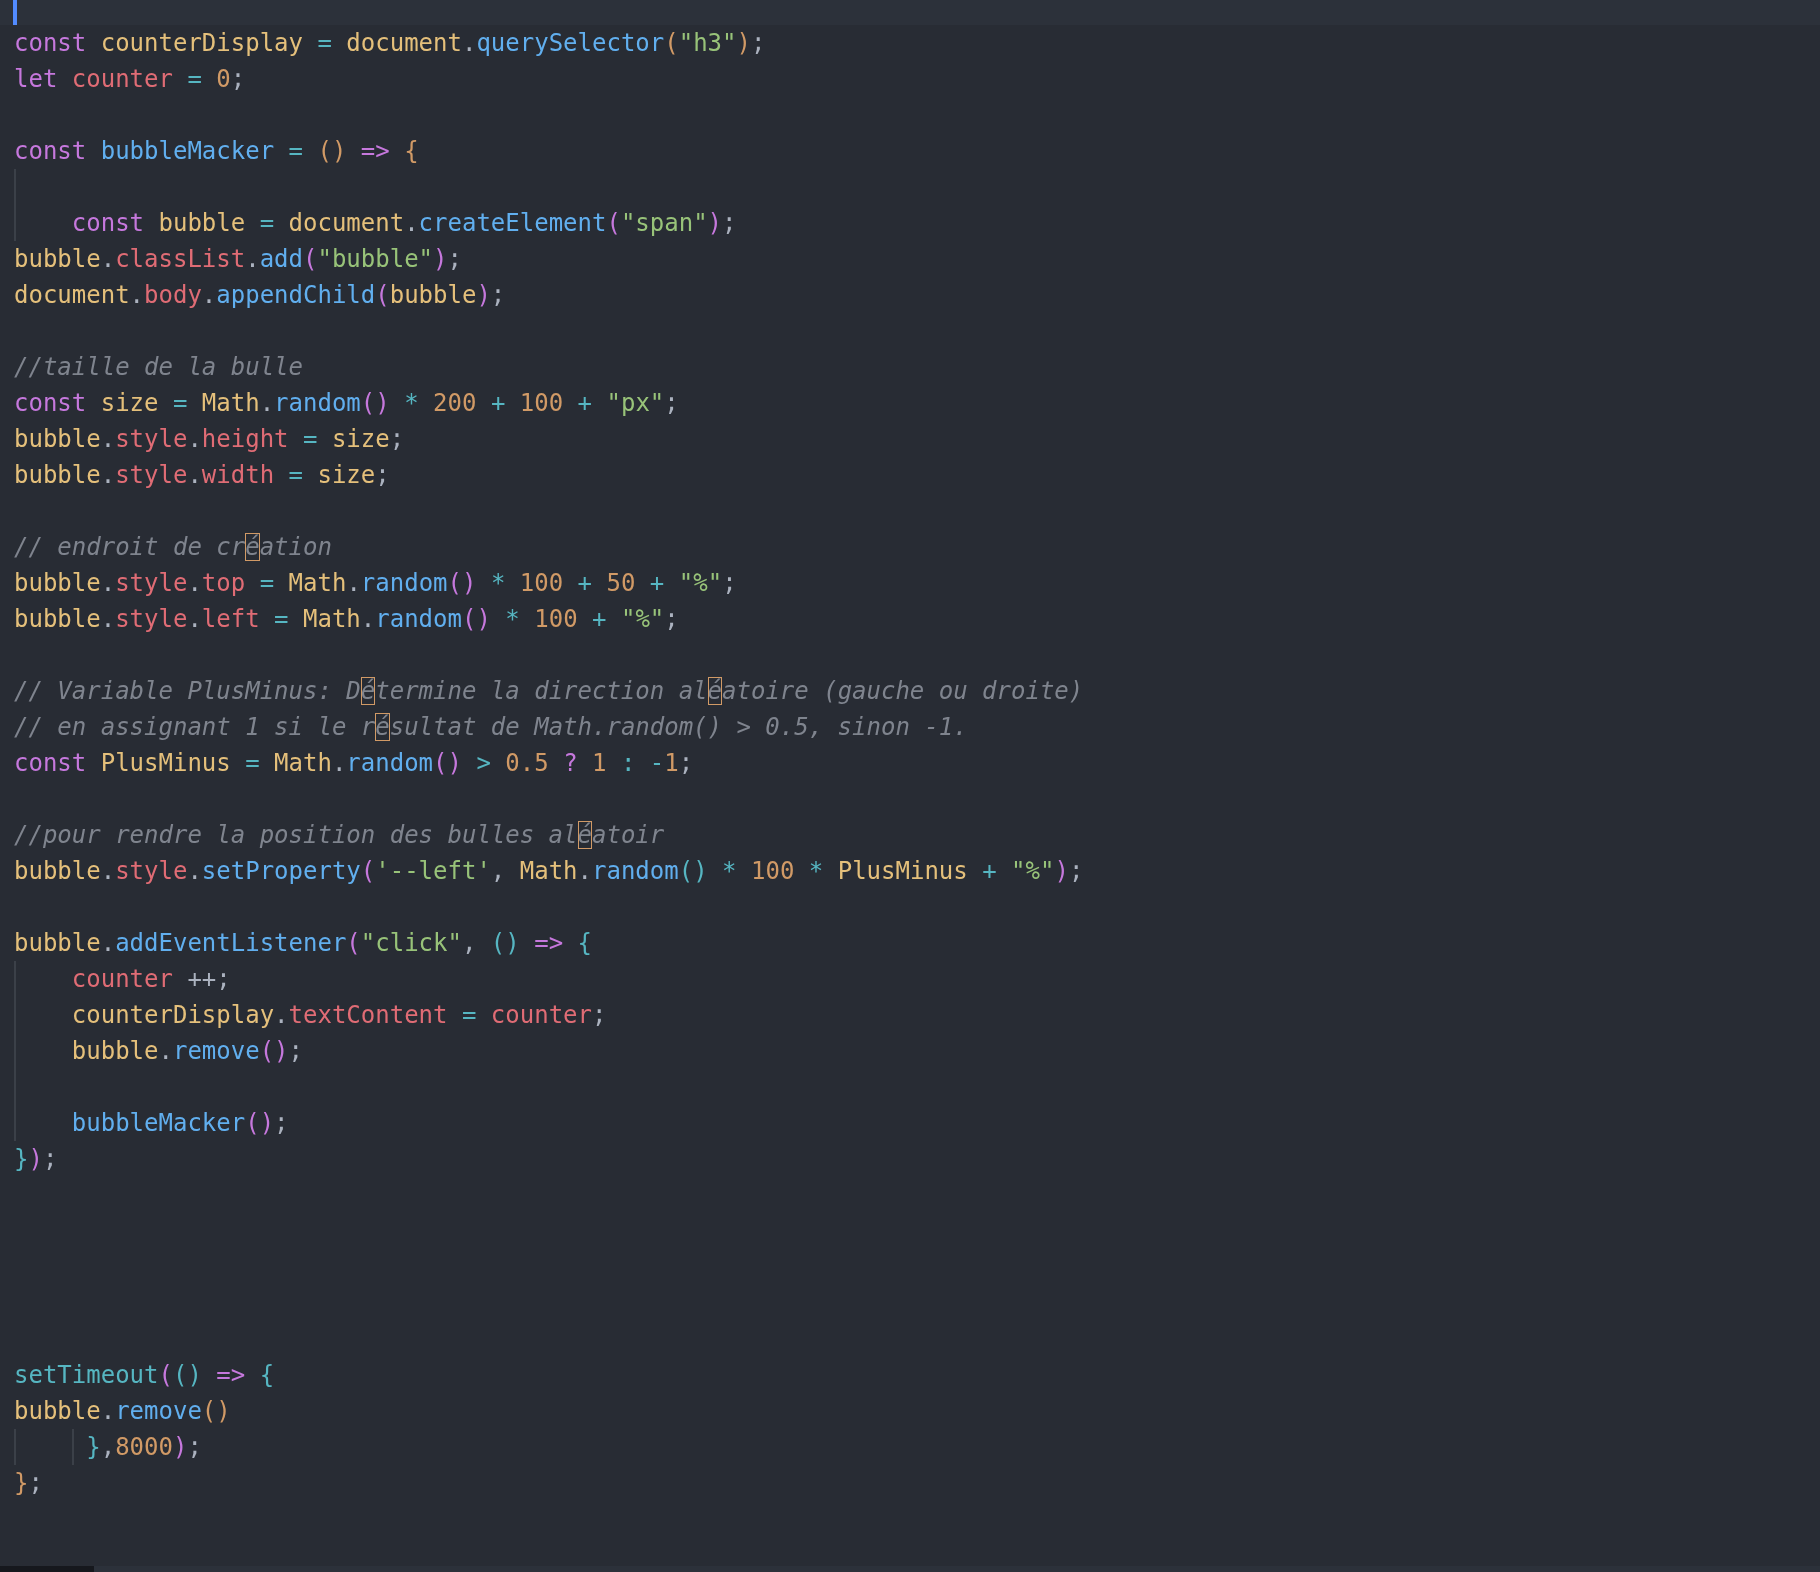 This screenshot has width=1820, height=1572. I want to click on code-line: bubble.addEventListener("click", () => {, so click(303, 943).